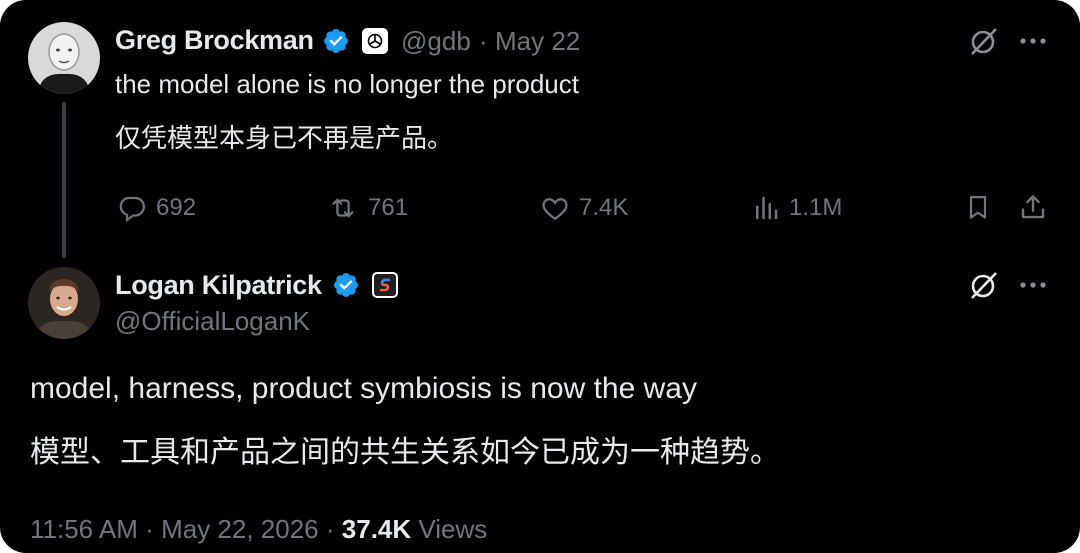 The height and width of the screenshot is (553, 1080). Describe the element at coordinates (376, 529) in the screenshot. I see `views-total: 37.4K` at that location.